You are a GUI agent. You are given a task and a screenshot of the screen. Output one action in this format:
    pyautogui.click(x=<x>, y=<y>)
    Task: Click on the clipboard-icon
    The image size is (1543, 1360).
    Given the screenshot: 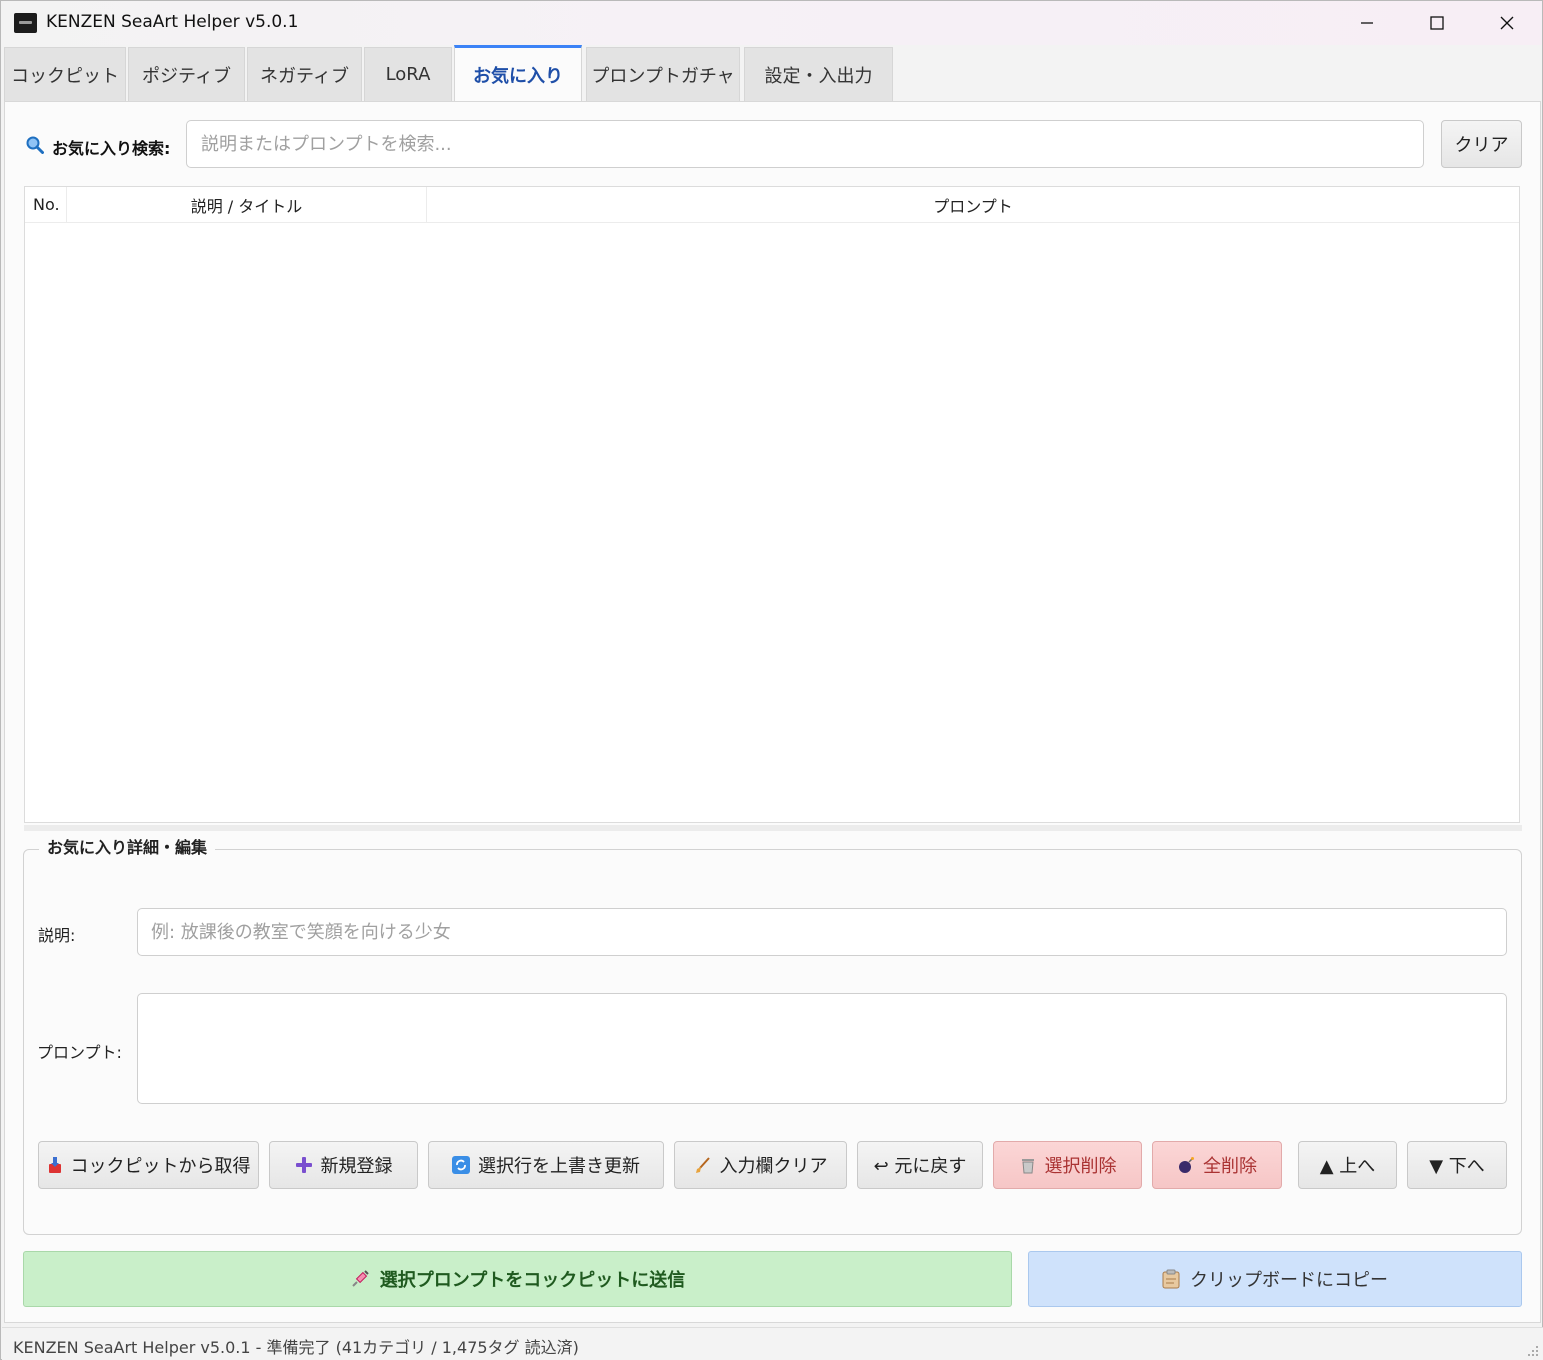 What is the action you would take?
    pyautogui.click(x=1171, y=1279)
    